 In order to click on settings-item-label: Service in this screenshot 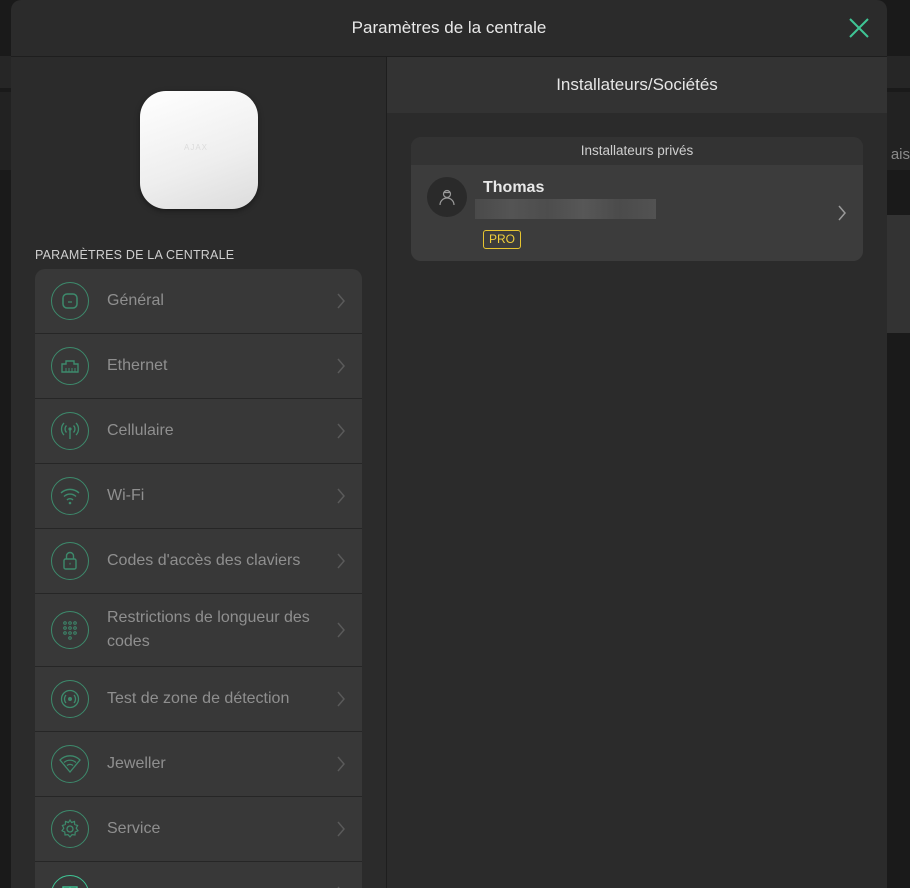, I will do `click(134, 828)`.